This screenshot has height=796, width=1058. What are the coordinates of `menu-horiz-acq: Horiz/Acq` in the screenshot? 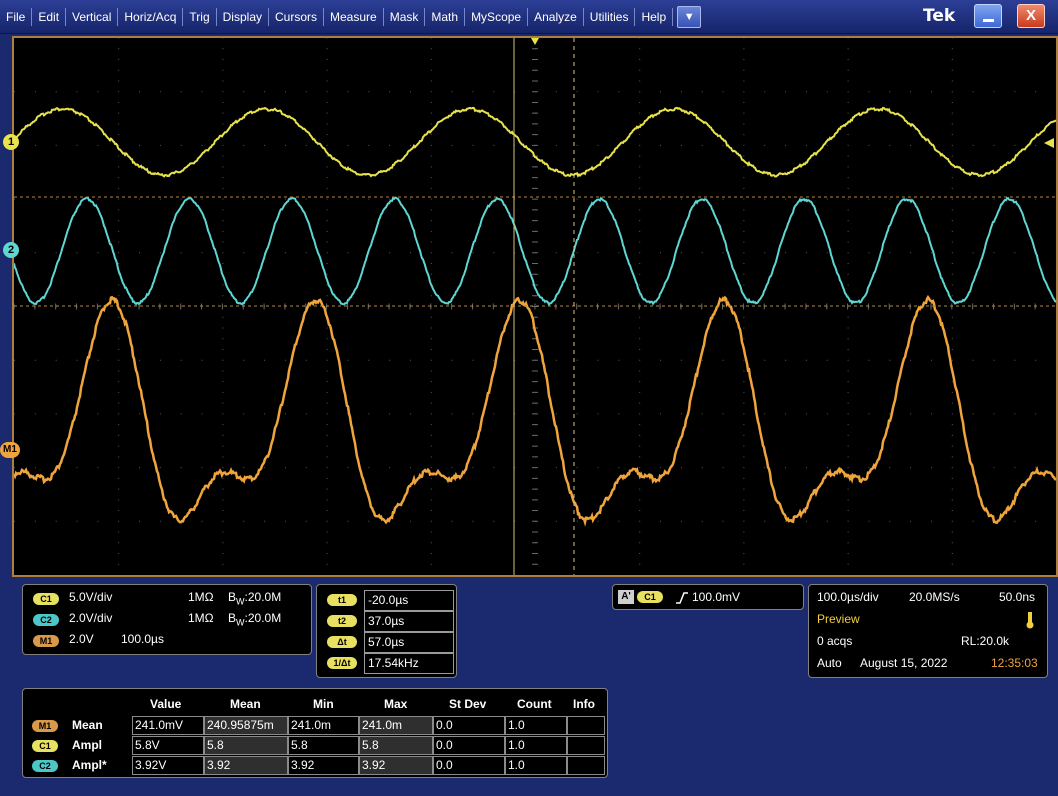 It's located at (151, 17).